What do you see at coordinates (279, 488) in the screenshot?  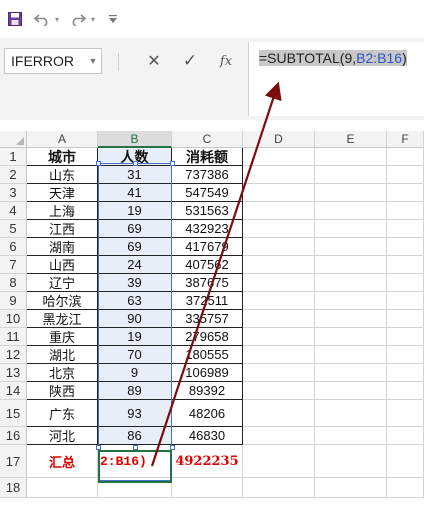 I see `cell-d18` at bounding box center [279, 488].